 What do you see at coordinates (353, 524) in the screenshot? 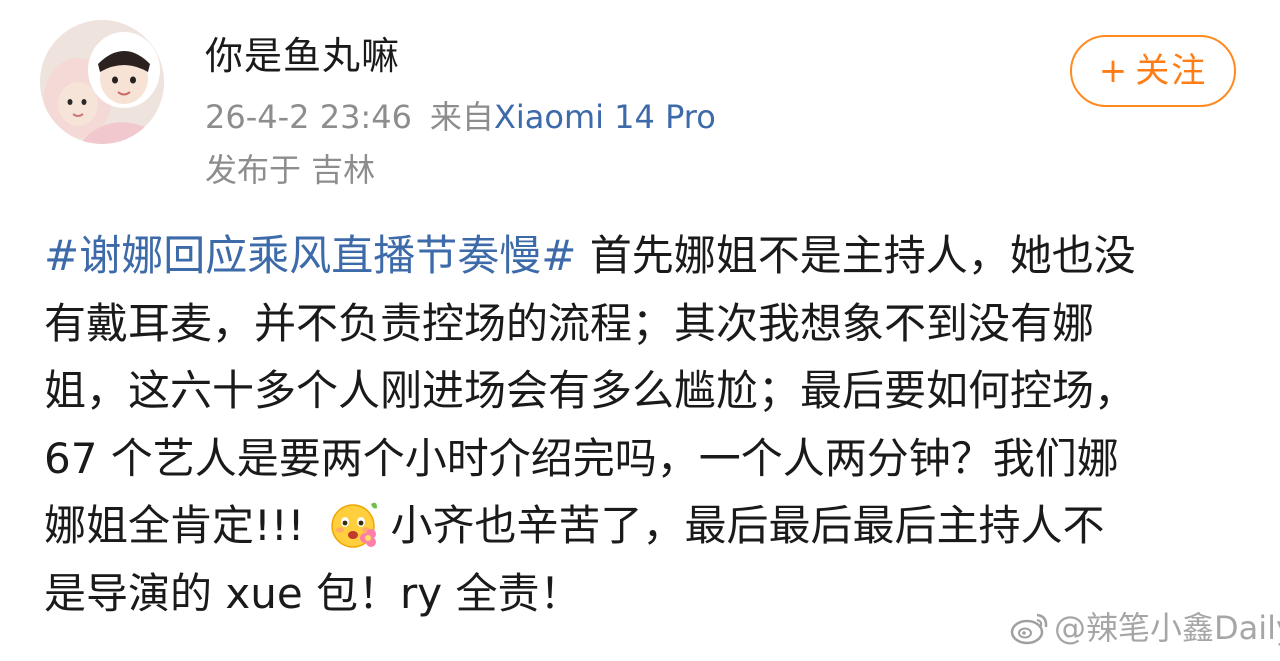
I see `flower-smile-emoji-icon` at bounding box center [353, 524].